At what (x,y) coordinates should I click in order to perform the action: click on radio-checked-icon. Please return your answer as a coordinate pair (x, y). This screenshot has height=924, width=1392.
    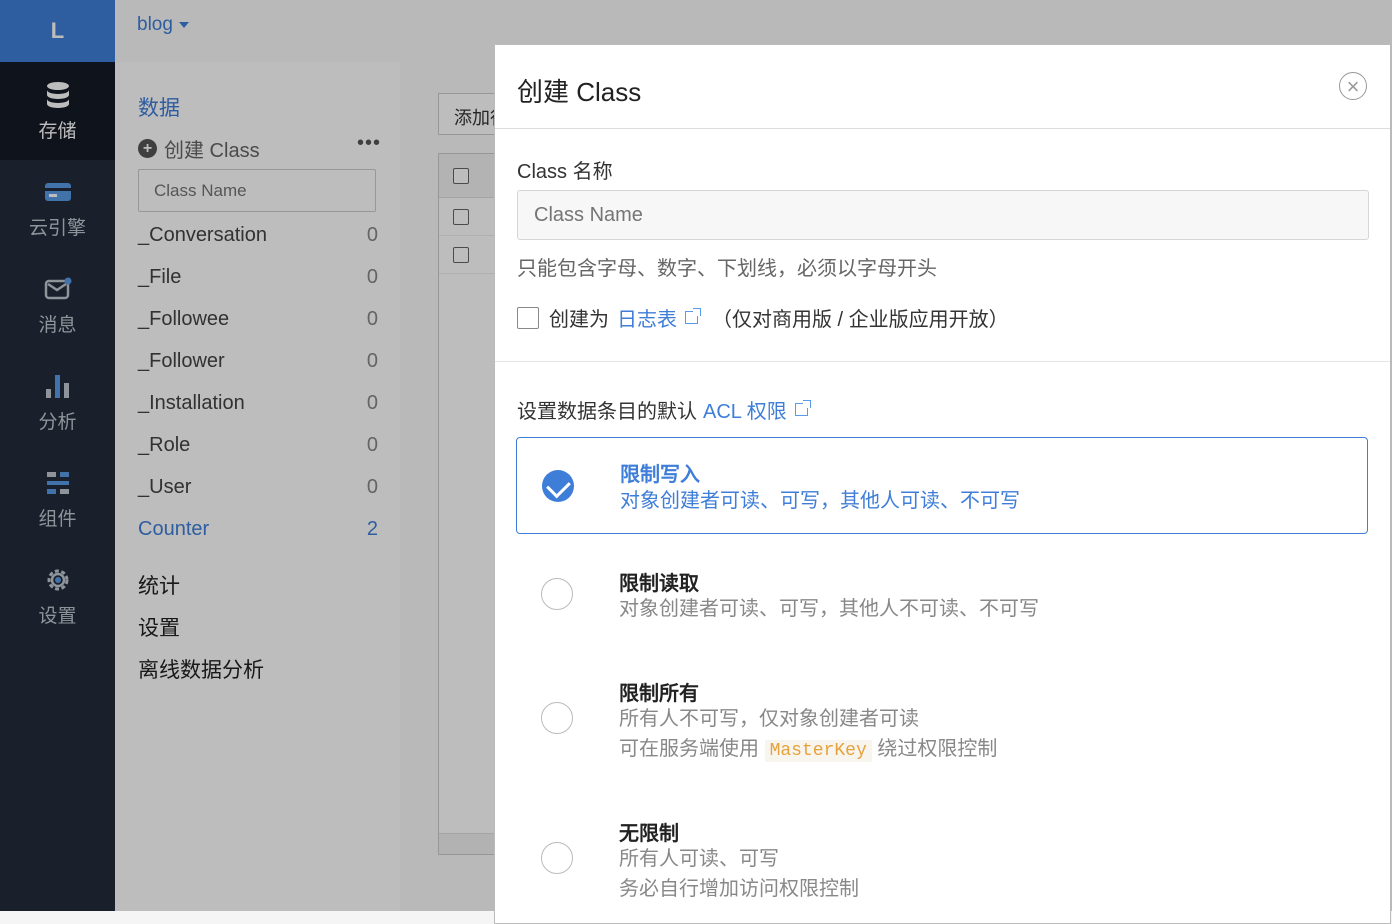
    Looking at the image, I should click on (558, 486).